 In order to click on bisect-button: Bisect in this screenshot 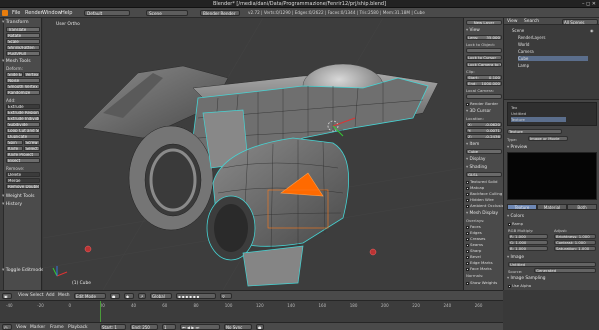, I will do `click(23, 160)`.